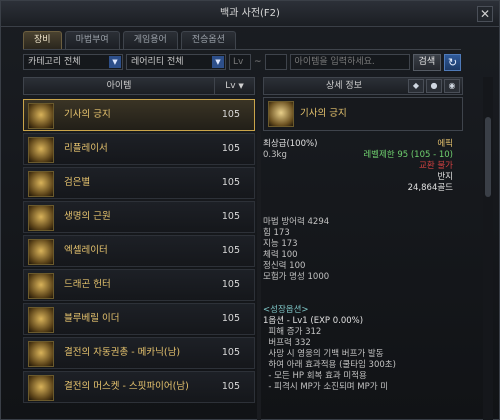 The image size is (500, 420). I want to click on level-min-input: Lv, so click(240, 62).